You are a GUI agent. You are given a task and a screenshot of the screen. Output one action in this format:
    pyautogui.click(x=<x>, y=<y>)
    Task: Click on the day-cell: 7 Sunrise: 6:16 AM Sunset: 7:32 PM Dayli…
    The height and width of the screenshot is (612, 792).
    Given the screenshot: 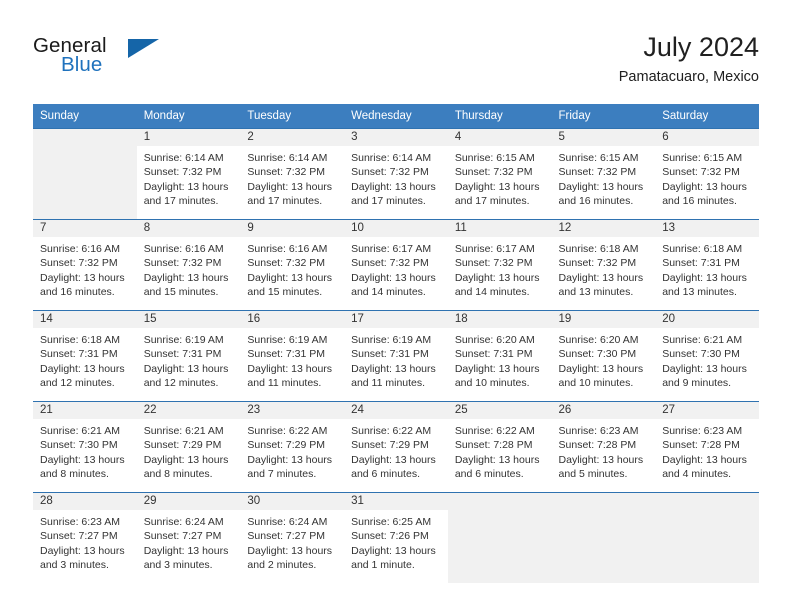 What is the action you would take?
    pyautogui.click(x=85, y=265)
    